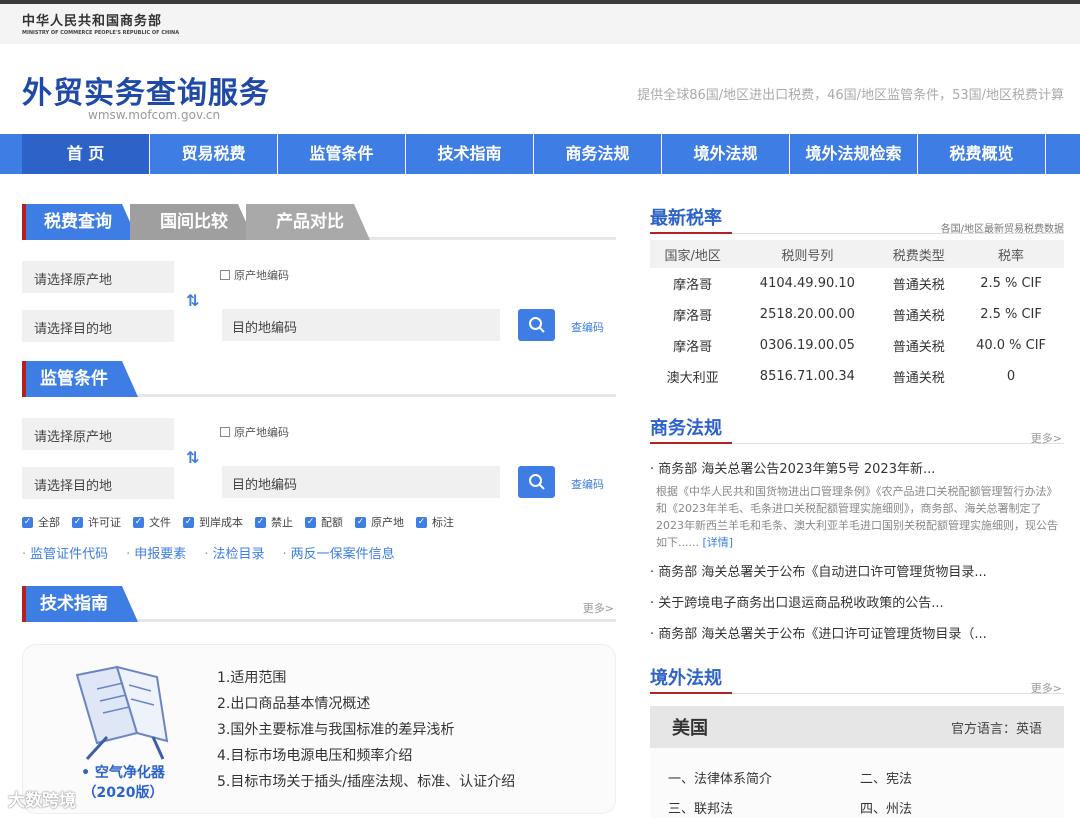 The height and width of the screenshot is (820, 1080). I want to click on watermark: 大数跨境, so click(42, 801).